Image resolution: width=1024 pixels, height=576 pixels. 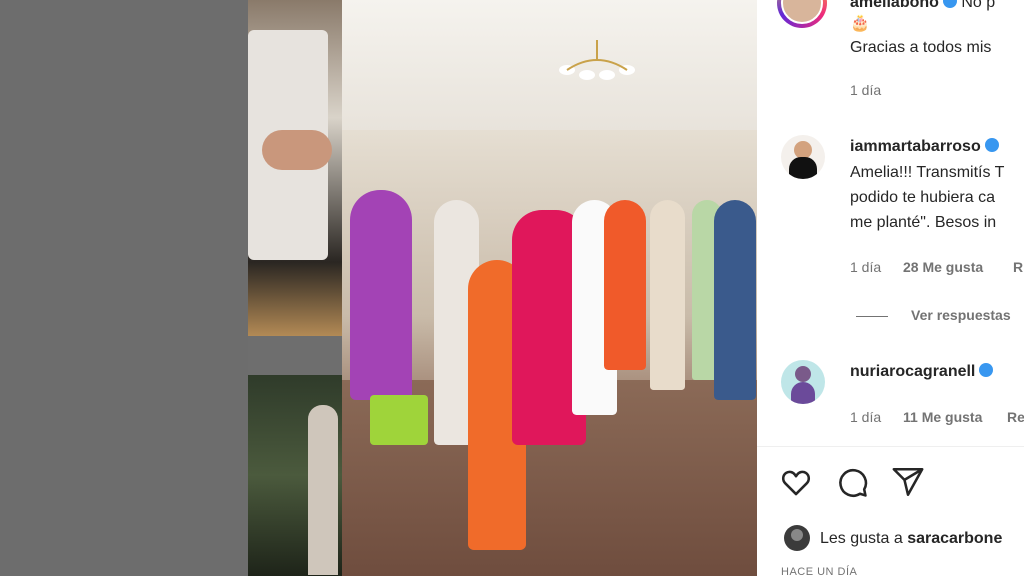 What do you see at coordinates (872, 316) in the screenshot?
I see `replies-divider` at bounding box center [872, 316].